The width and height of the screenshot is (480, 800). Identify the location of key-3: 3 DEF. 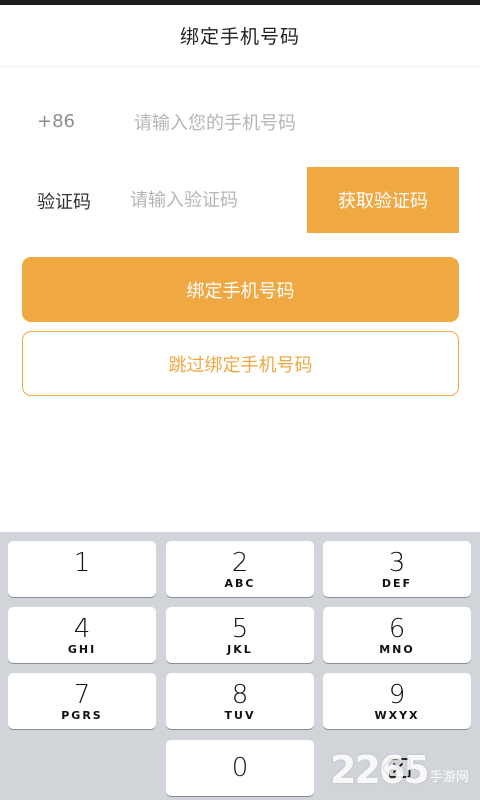
(397, 569).